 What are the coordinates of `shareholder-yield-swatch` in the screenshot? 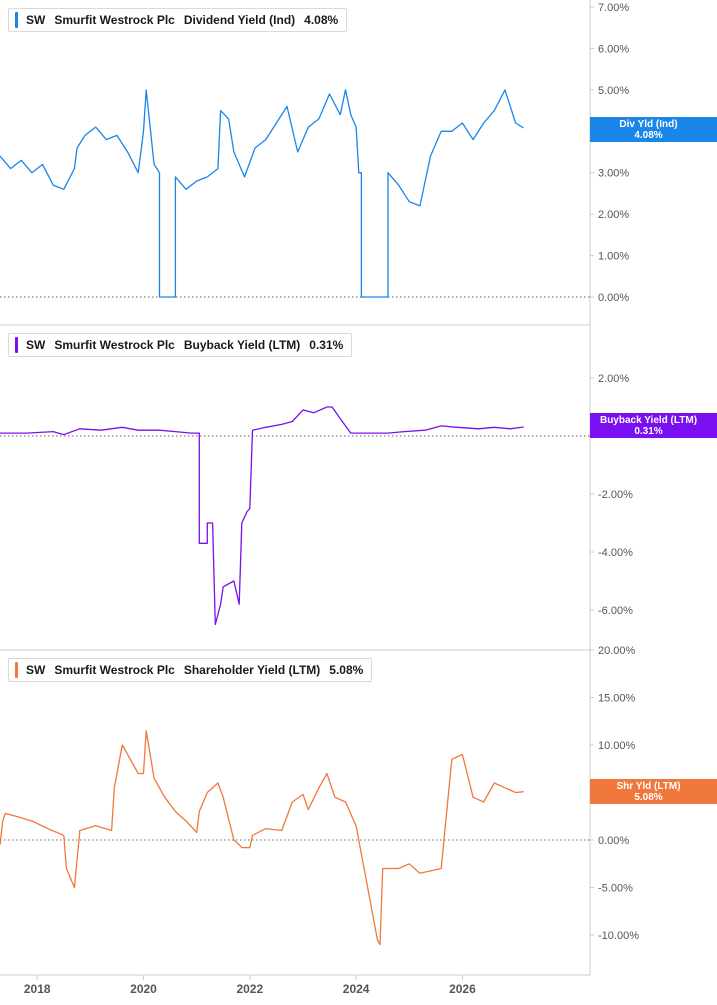 It's located at (16, 670).